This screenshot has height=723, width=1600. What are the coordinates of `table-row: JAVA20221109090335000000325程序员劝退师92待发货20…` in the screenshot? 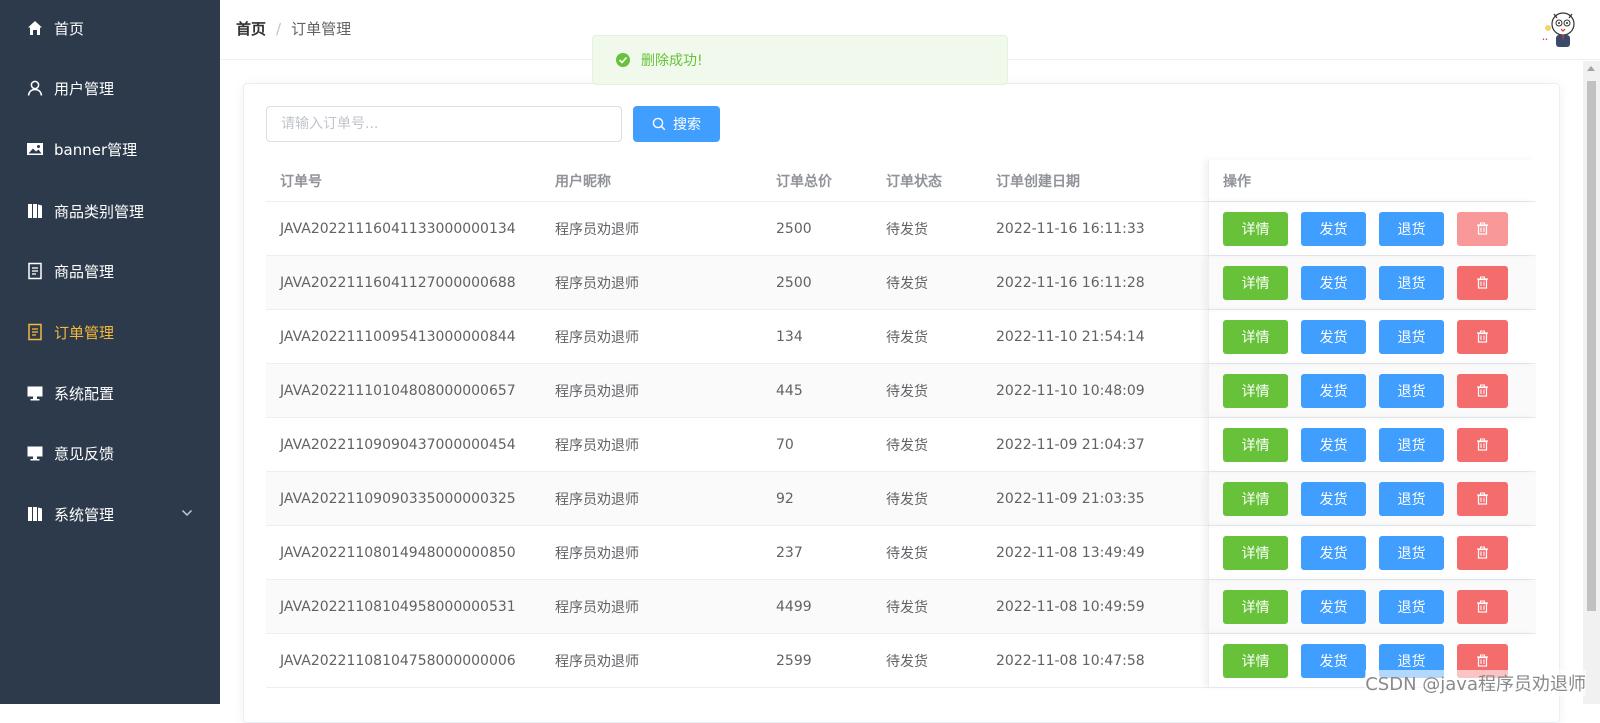 It's located at (901, 499).